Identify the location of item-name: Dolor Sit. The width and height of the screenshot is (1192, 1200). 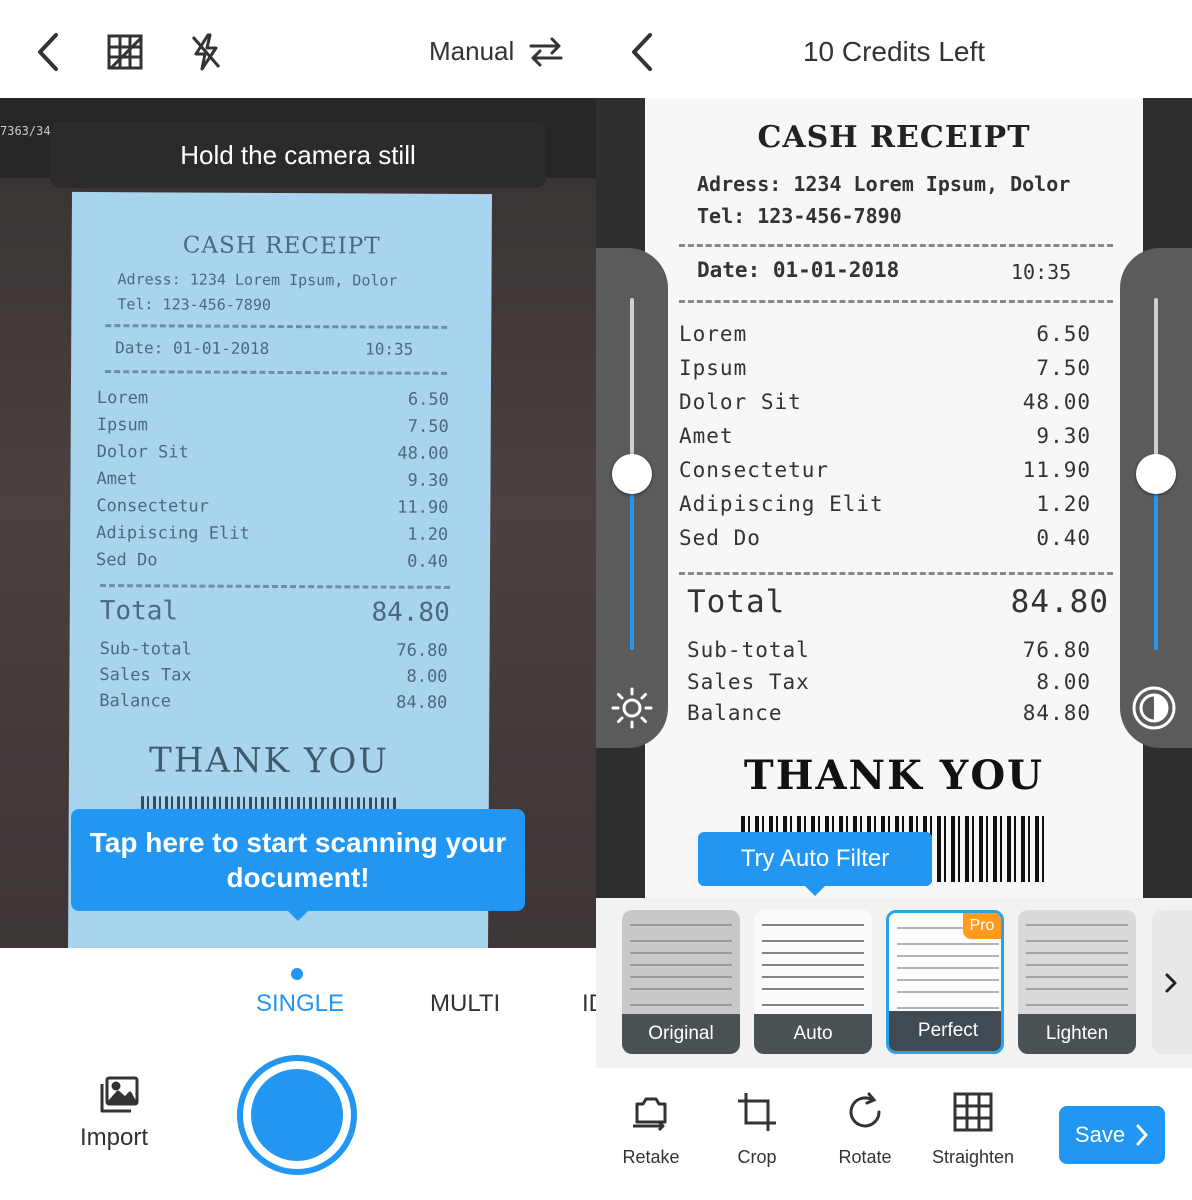
(740, 402).